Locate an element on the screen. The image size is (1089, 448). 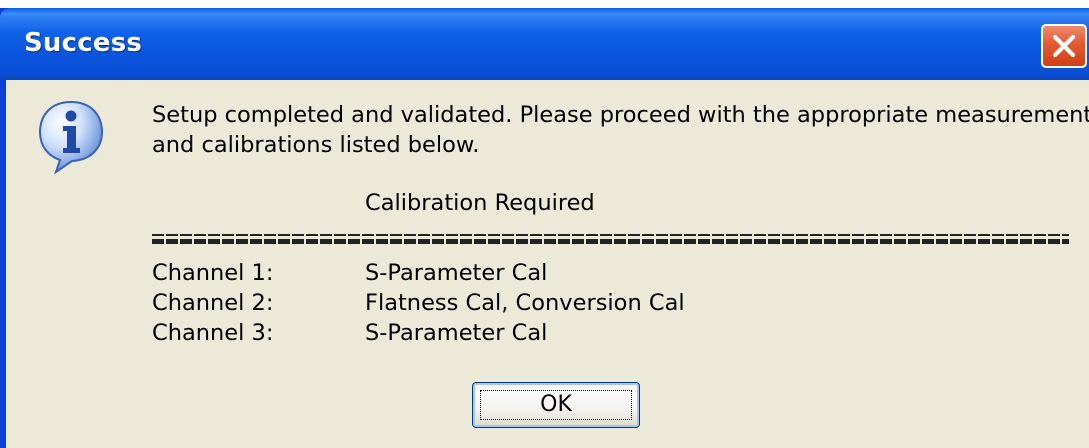
calibration-value: Flatness Cal, Conversion Cal is located at coordinates (525, 303).